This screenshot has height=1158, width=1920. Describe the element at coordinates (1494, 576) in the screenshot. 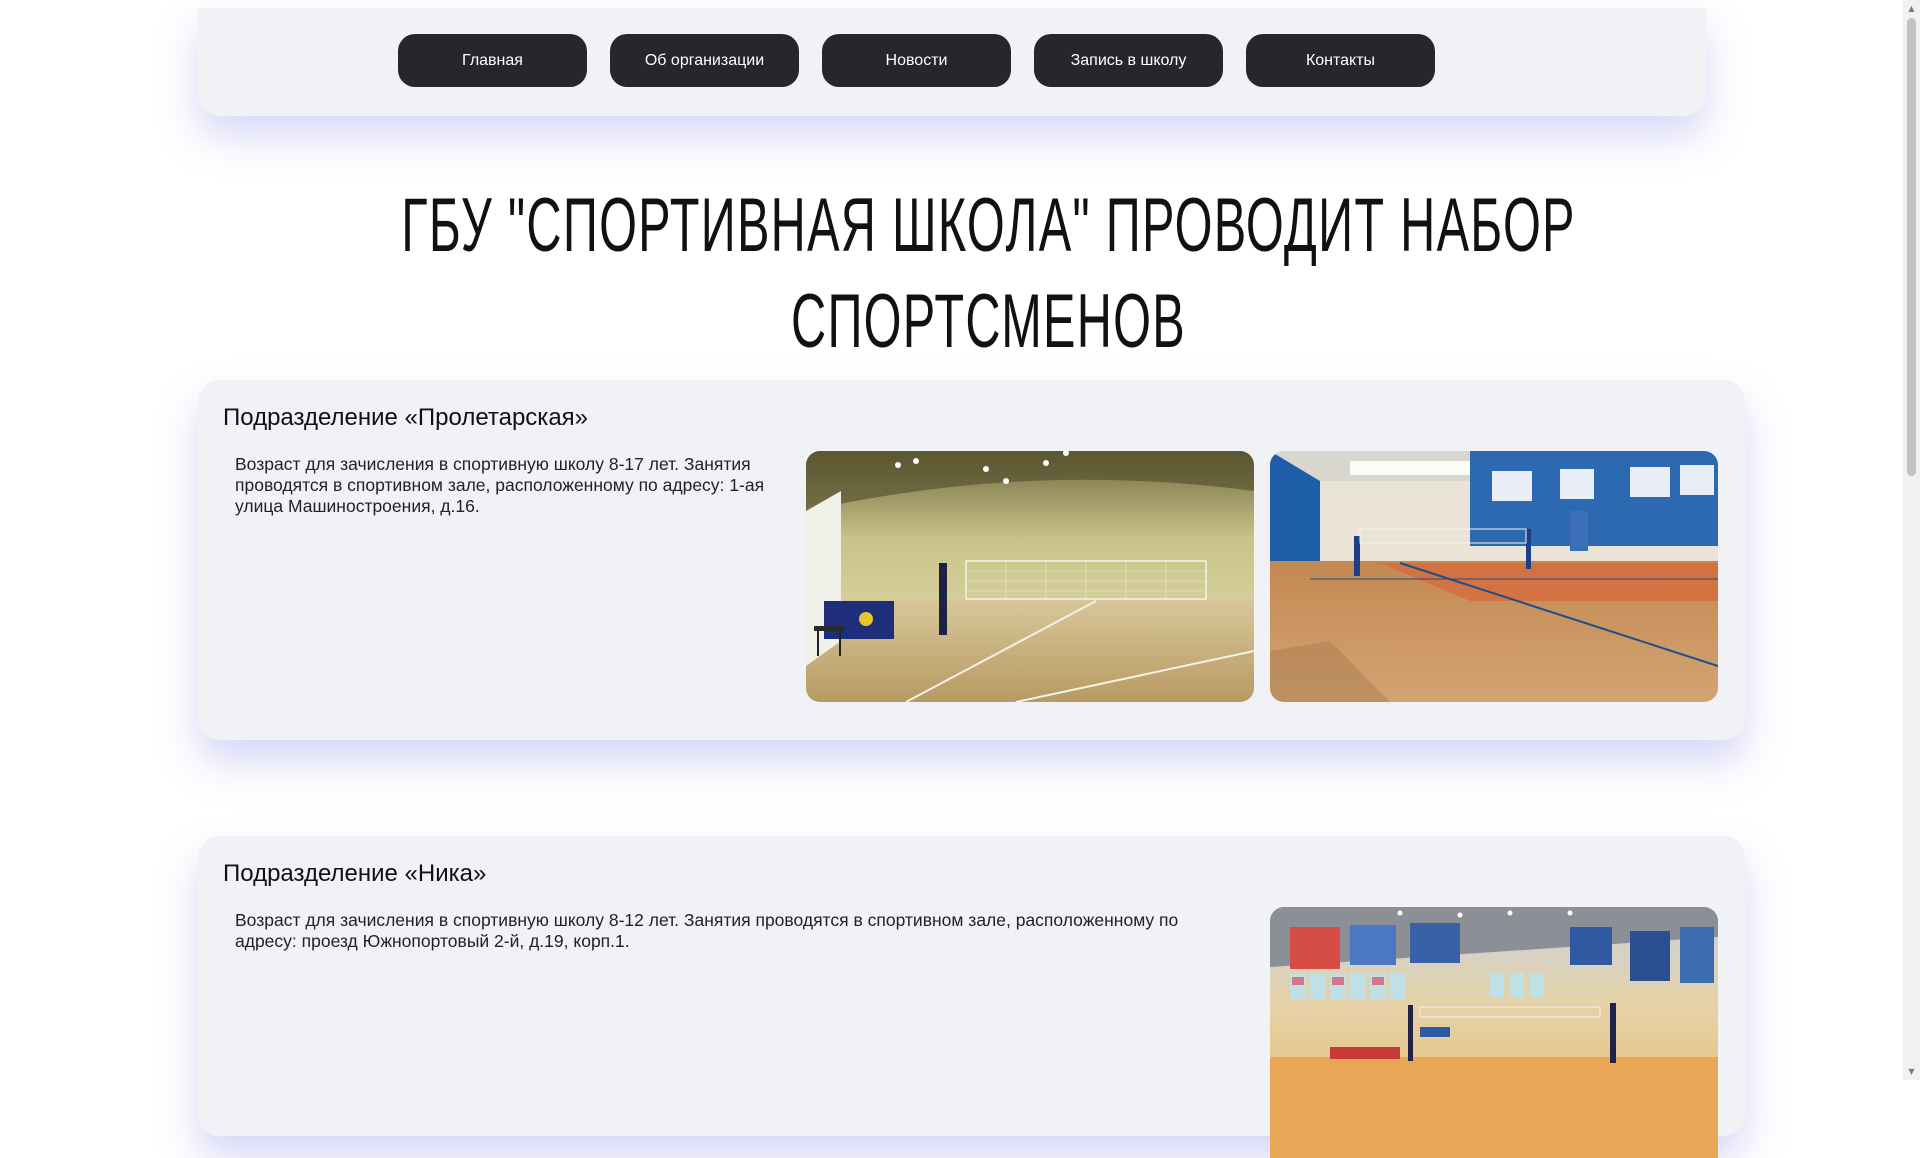

I see `gym-photo-blue-court` at that location.